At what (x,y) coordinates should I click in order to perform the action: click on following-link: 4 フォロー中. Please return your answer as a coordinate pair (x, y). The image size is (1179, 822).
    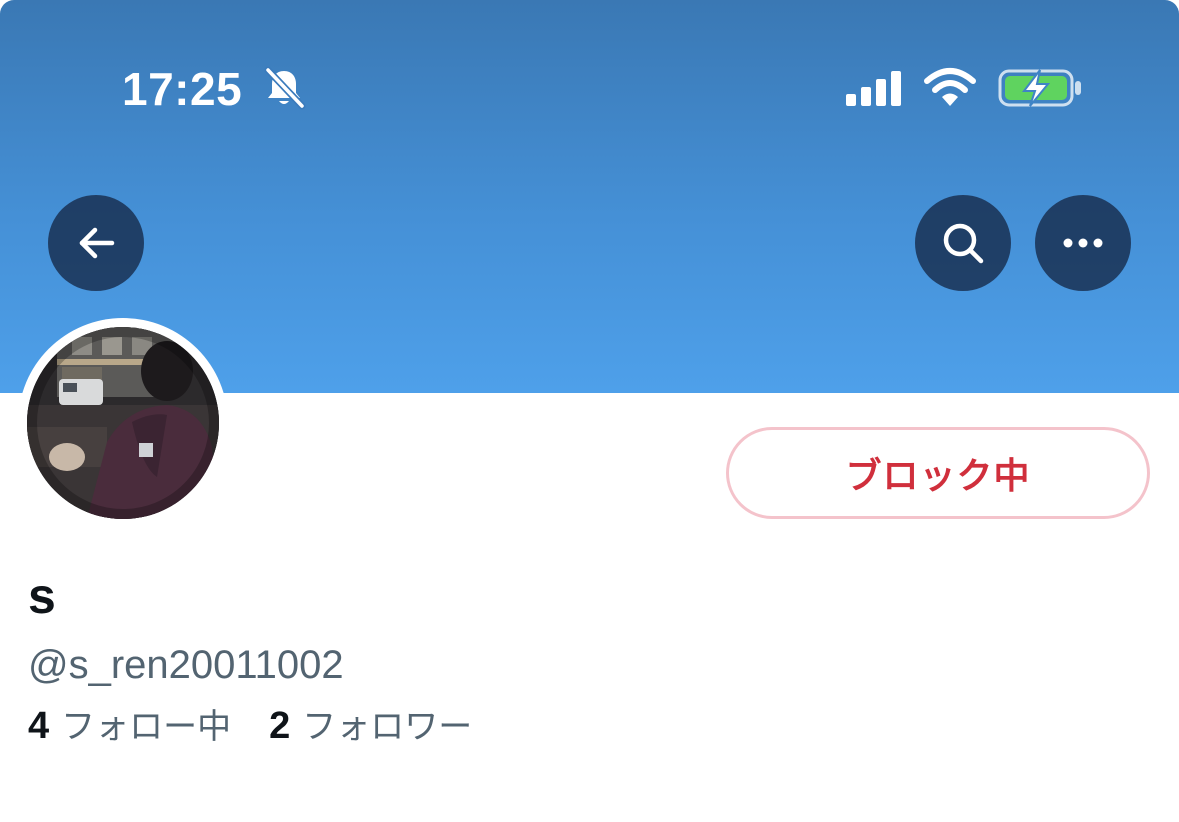
    Looking at the image, I should click on (129, 726).